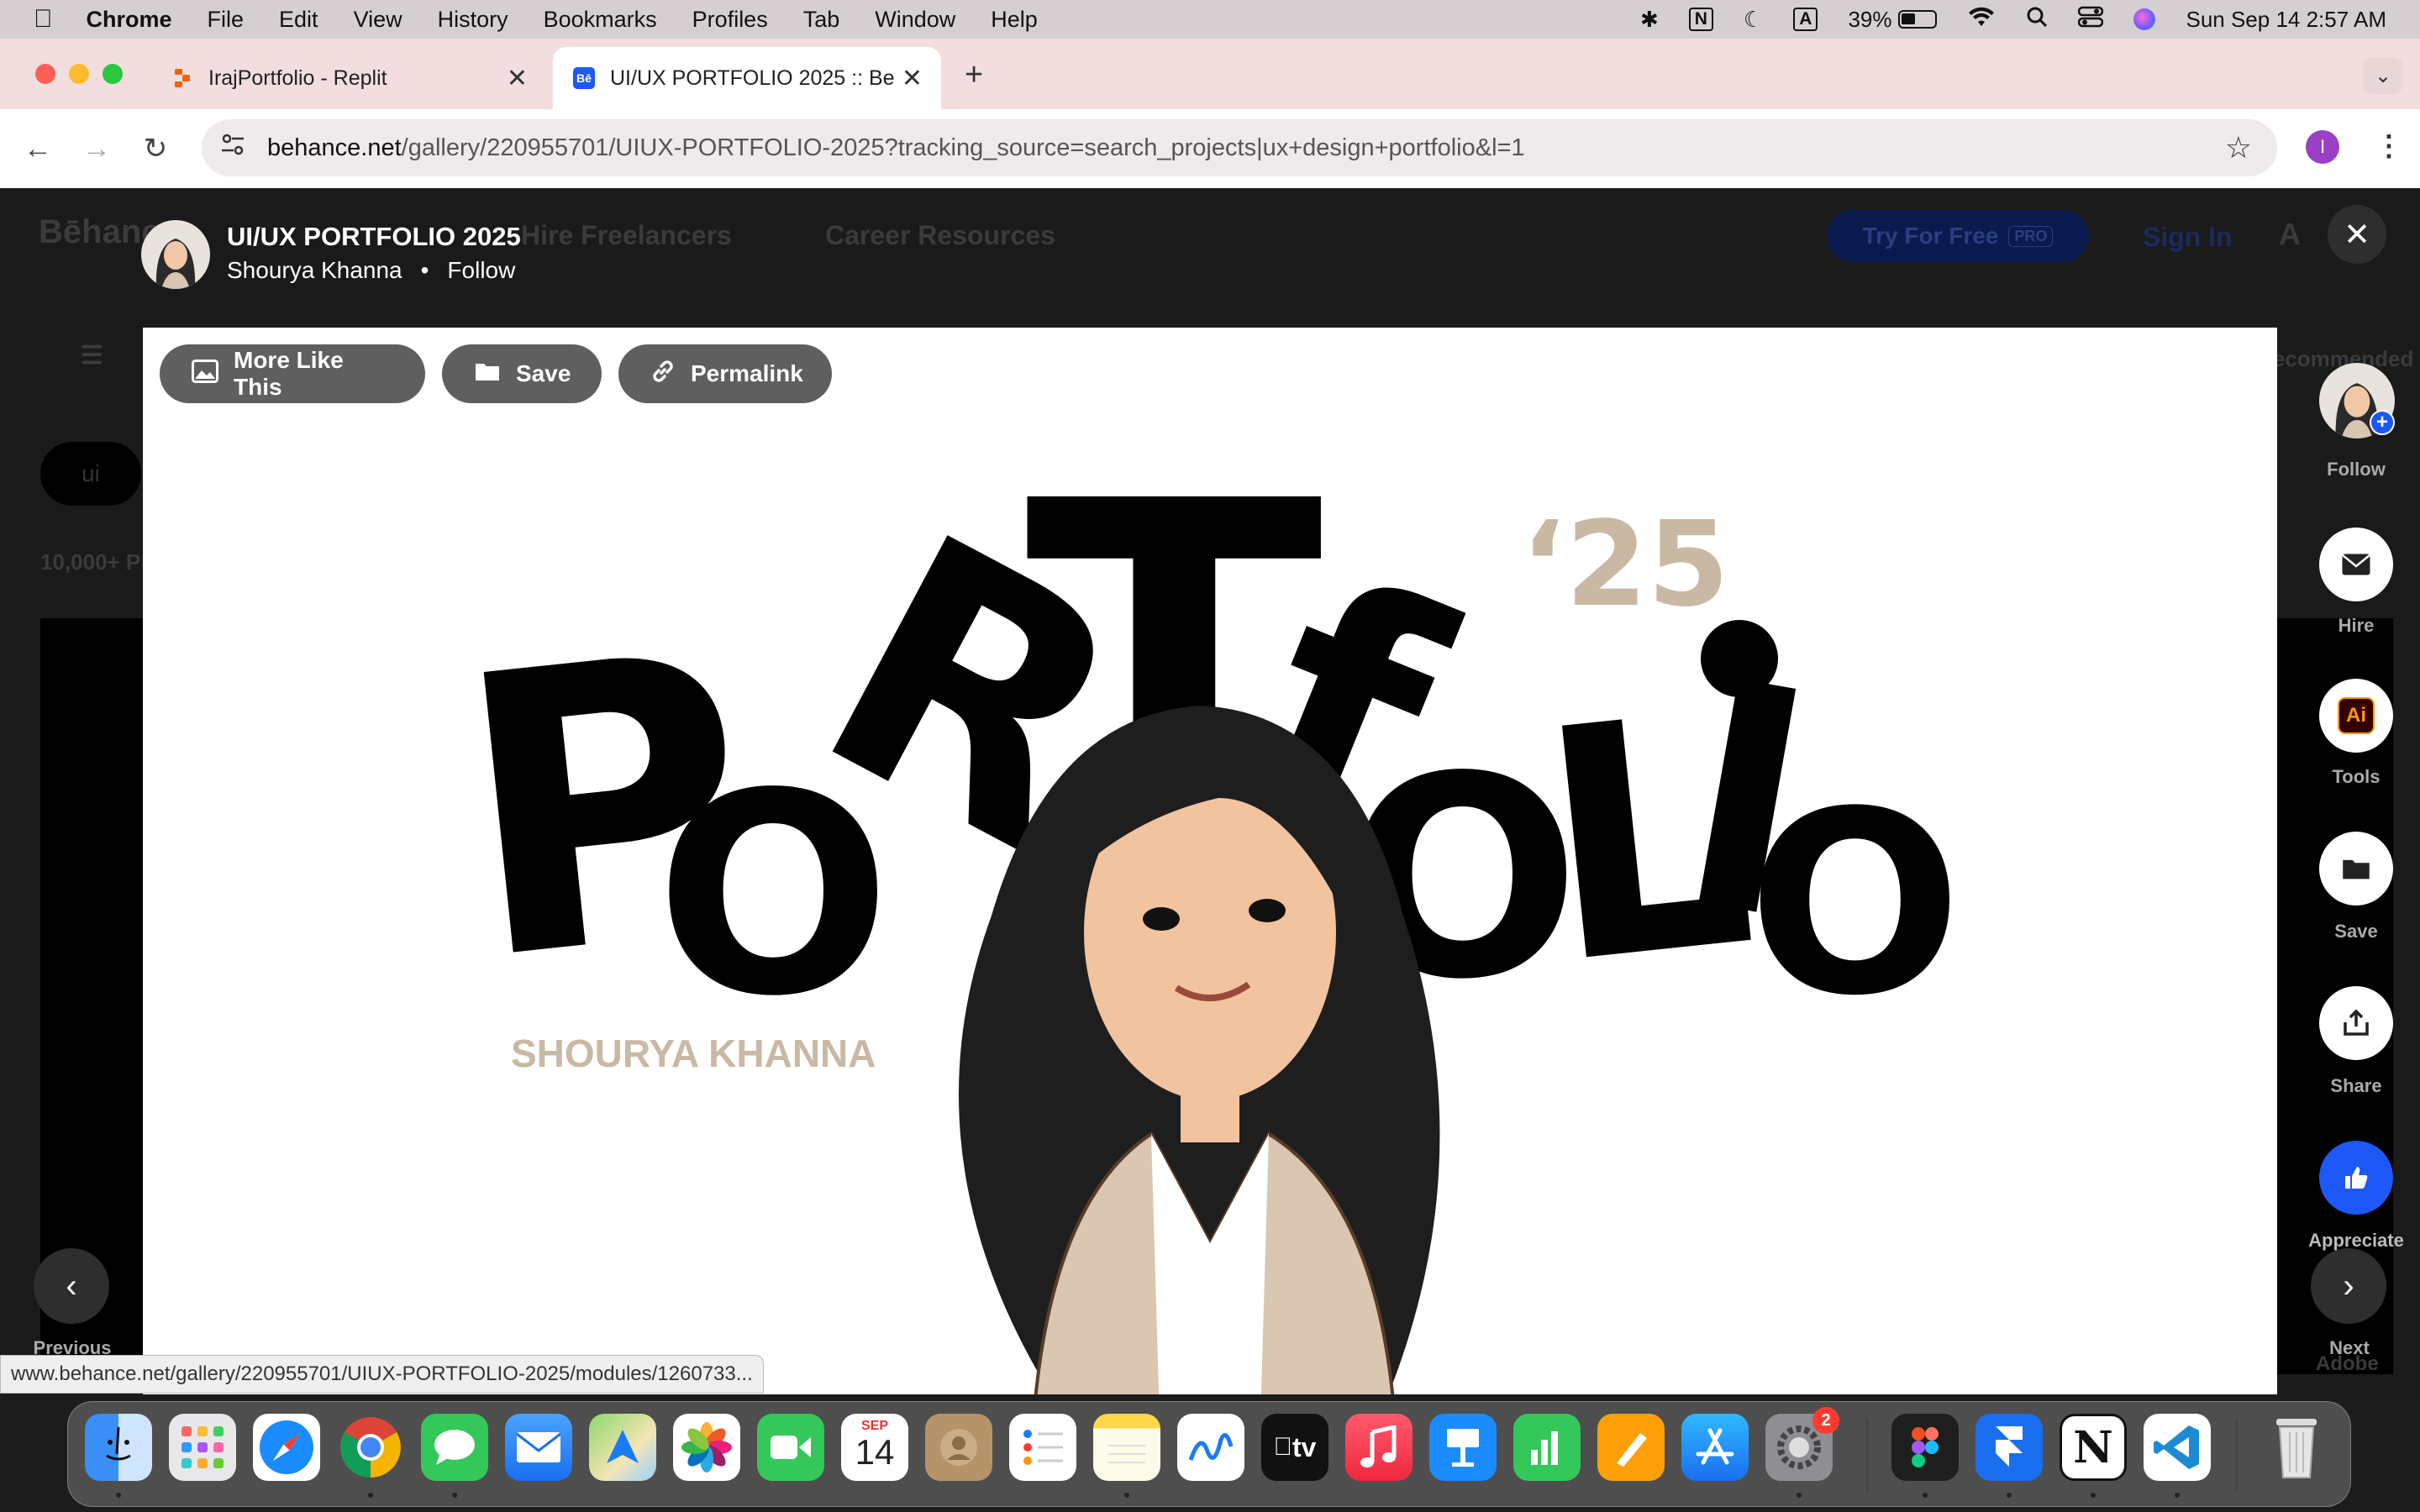 The image size is (2420, 1512). I want to click on menu-help: Help, so click(1015, 20).